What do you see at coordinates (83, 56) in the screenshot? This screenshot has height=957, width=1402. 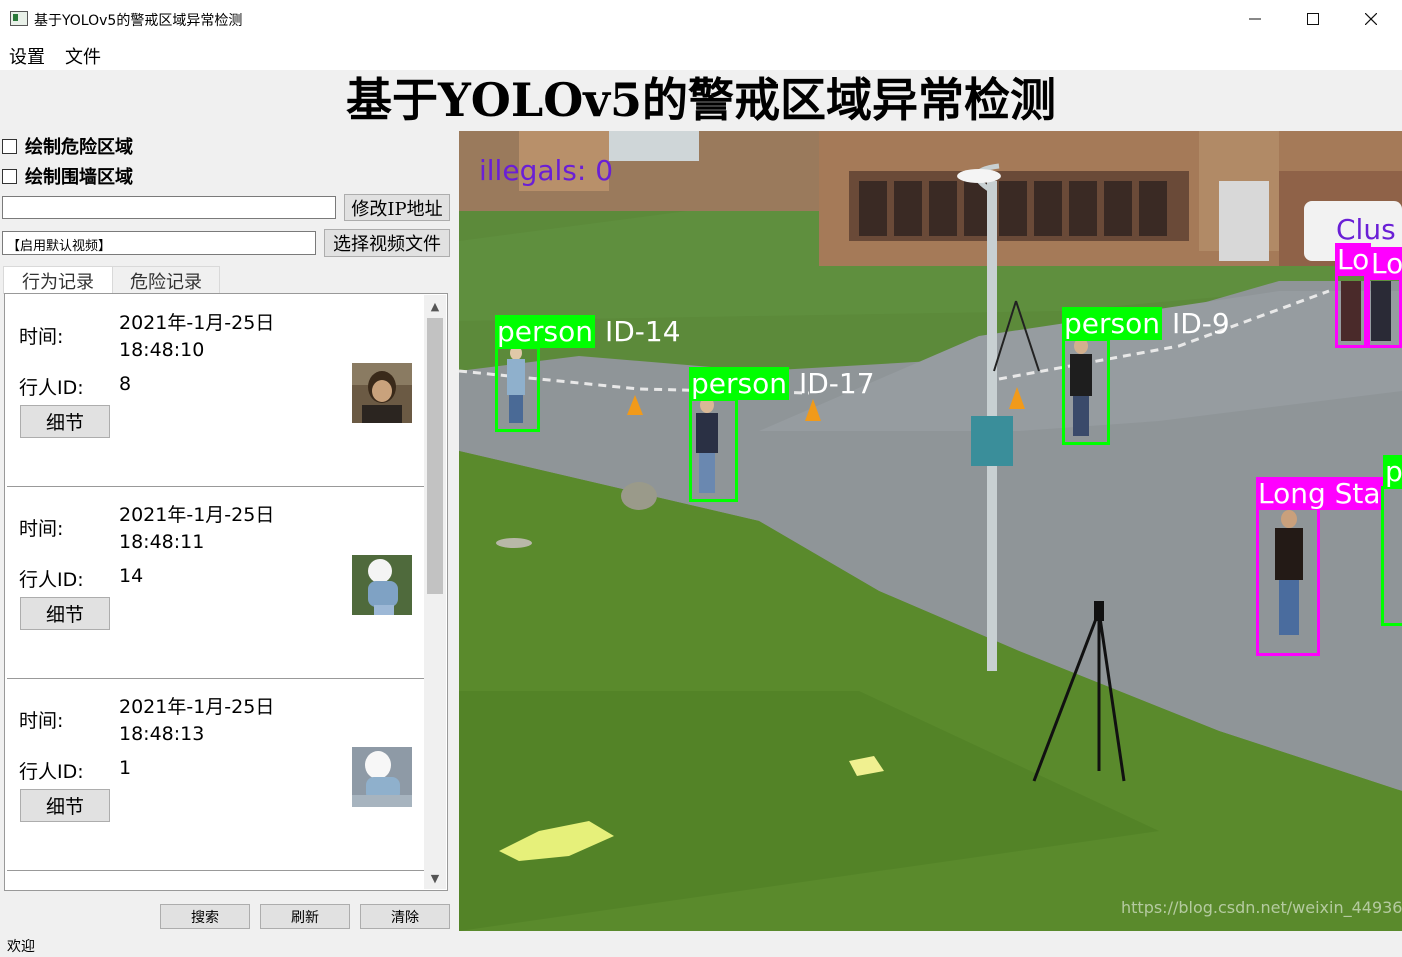 I see `menu-file: 文件` at bounding box center [83, 56].